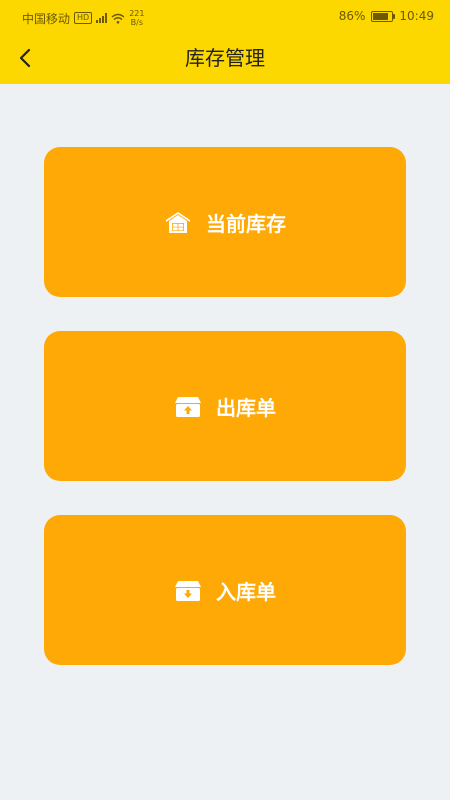 This screenshot has height=800, width=450. Describe the element at coordinates (416, 16) in the screenshot. I see `clock: 10:49` at that location.